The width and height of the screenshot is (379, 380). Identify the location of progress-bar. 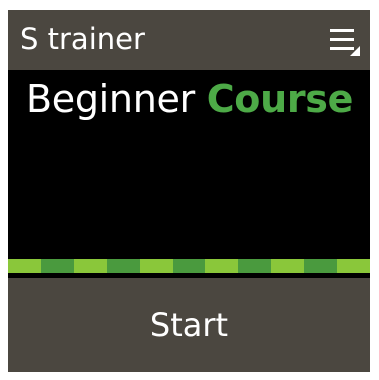
(189, 266).